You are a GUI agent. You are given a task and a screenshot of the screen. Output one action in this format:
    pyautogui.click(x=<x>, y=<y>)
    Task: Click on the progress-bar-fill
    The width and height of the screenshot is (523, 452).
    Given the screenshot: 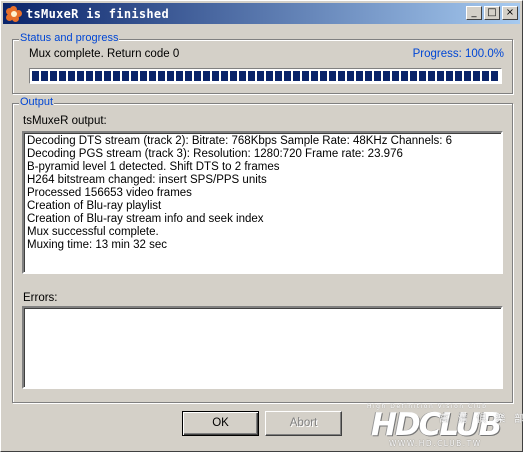 What is the action you would take?
    pyautogui.click(x=265, y=76)
    